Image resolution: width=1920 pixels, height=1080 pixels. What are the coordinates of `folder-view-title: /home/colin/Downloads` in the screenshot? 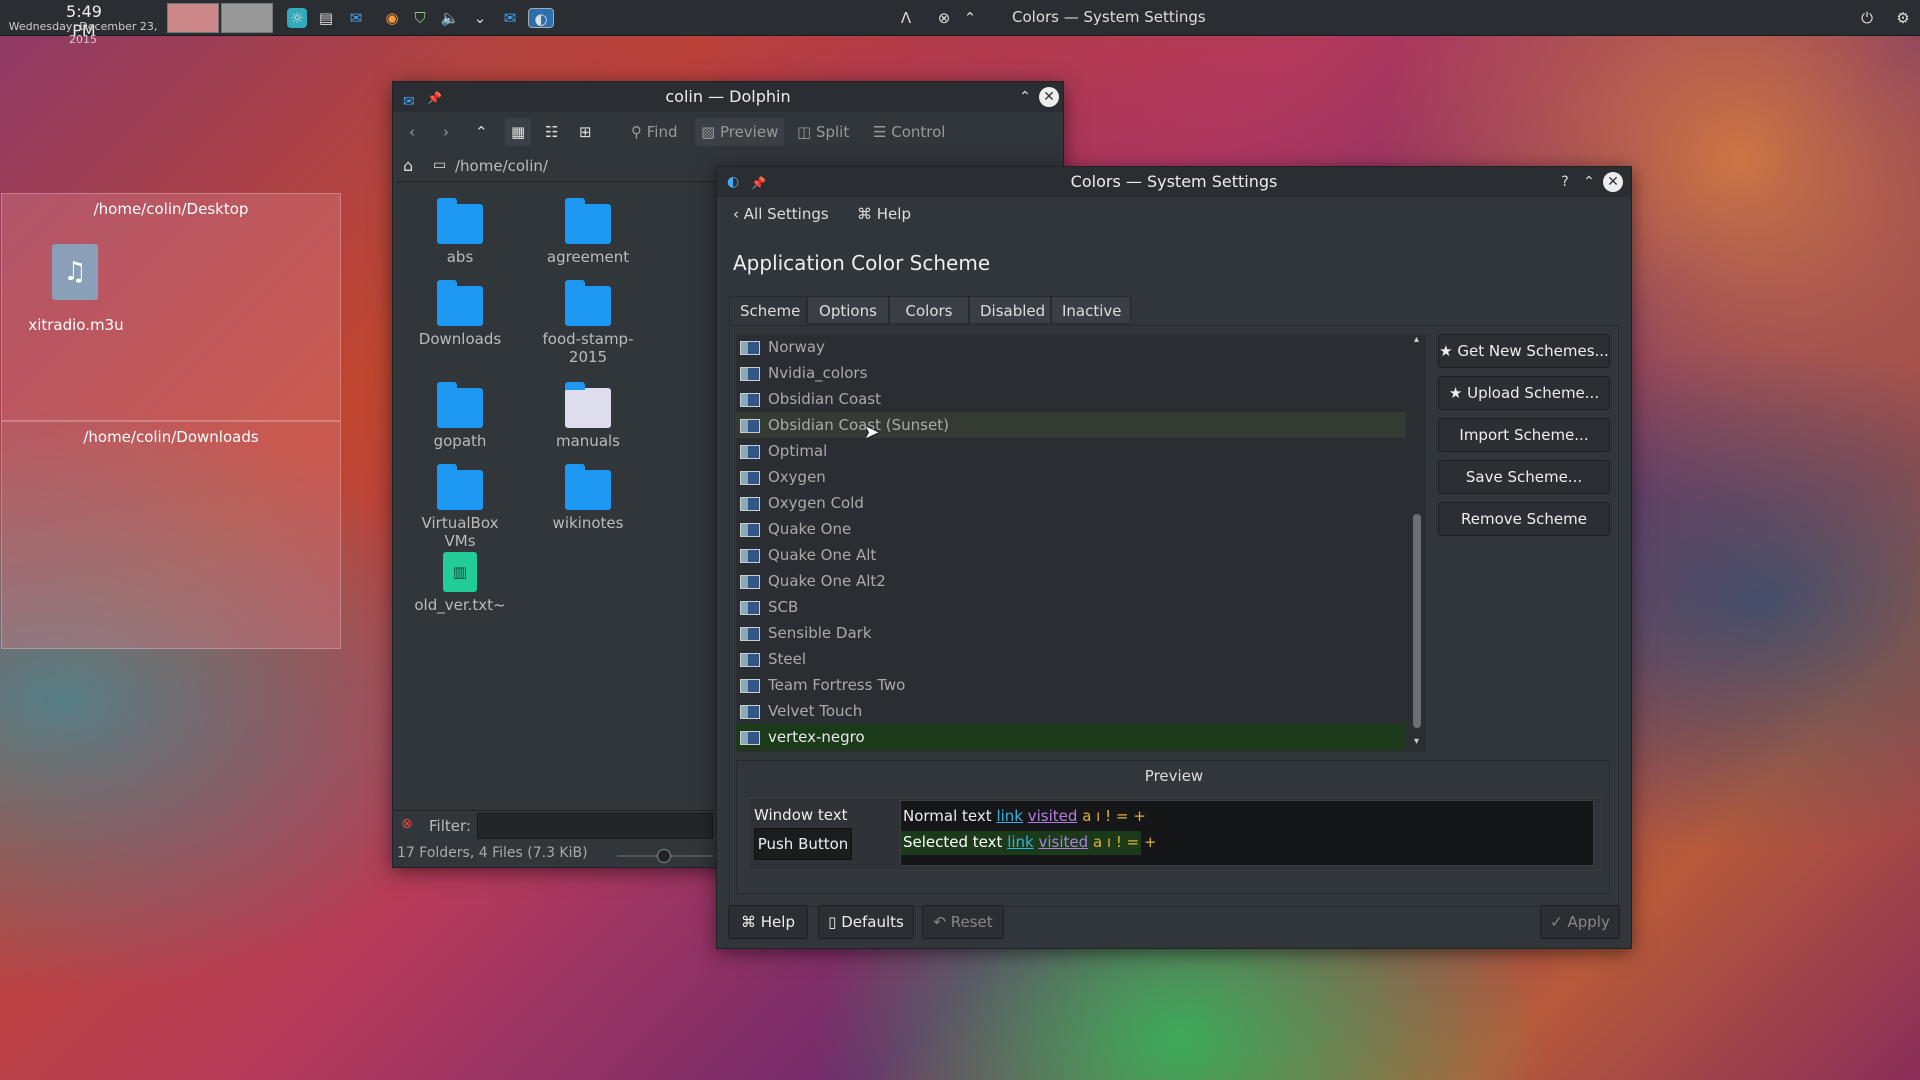 It's located at (171, 437).